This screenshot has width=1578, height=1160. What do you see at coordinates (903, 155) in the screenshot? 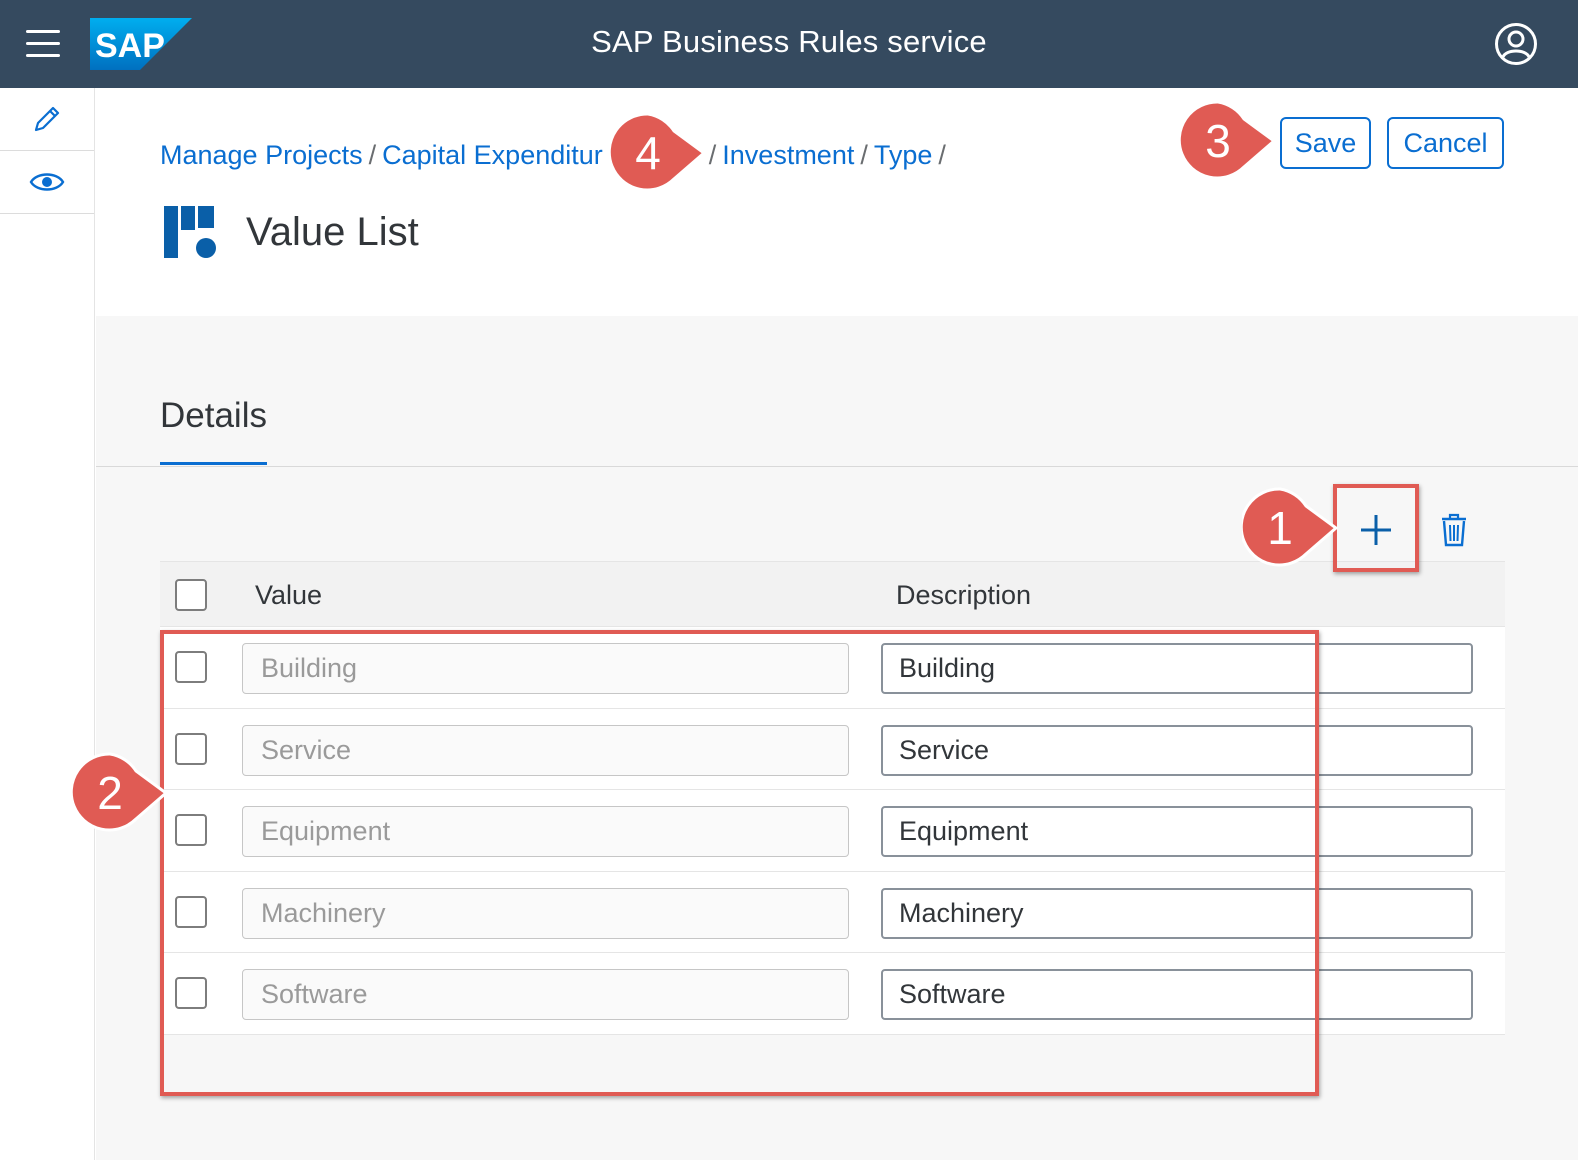
I see `breadcrumb-link-type: Type` at bounding box center [903, 155].